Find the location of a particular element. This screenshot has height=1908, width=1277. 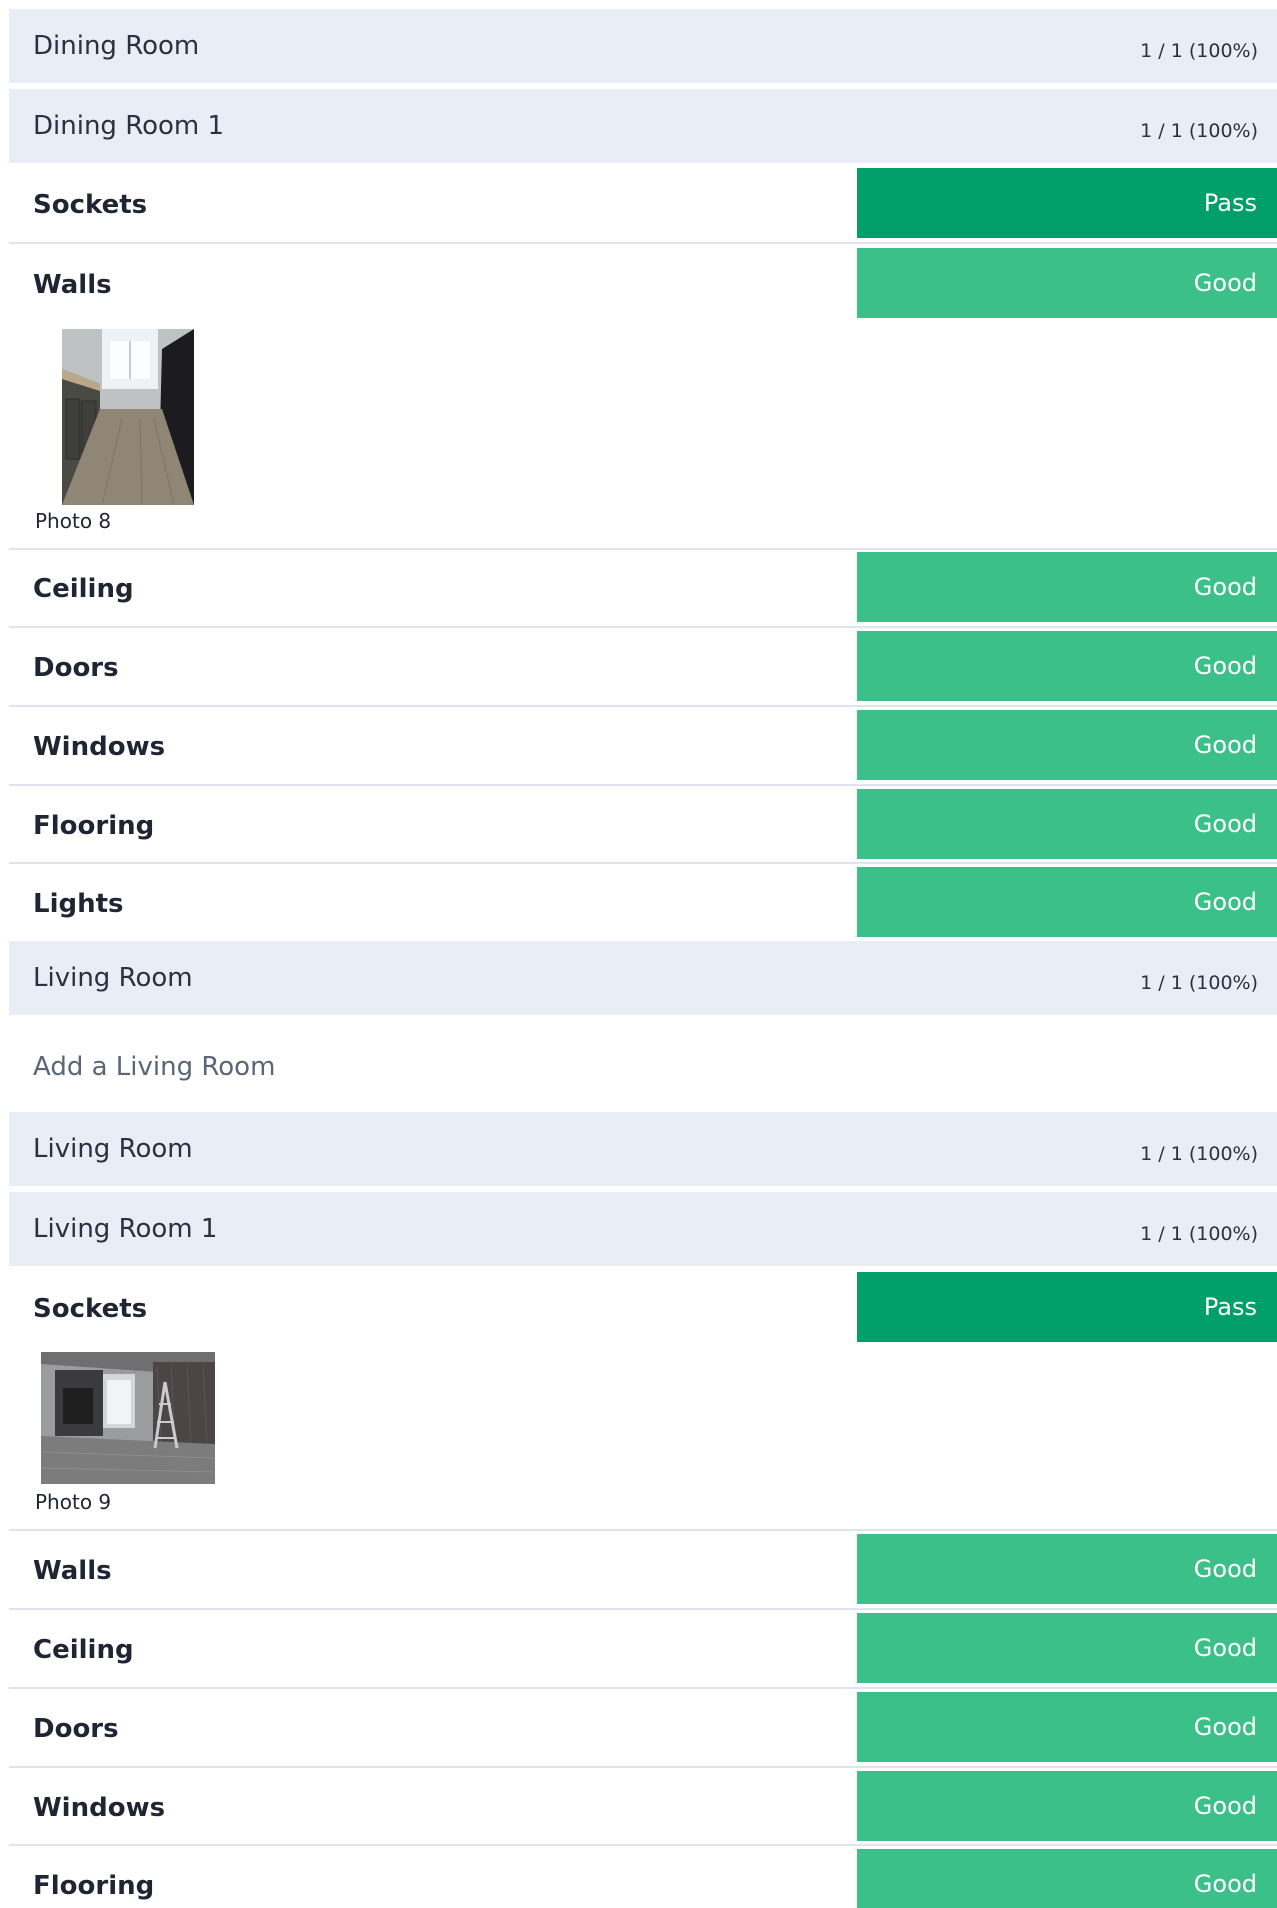

photo-caption: Photo 8 is located at coordinates (73, 521).